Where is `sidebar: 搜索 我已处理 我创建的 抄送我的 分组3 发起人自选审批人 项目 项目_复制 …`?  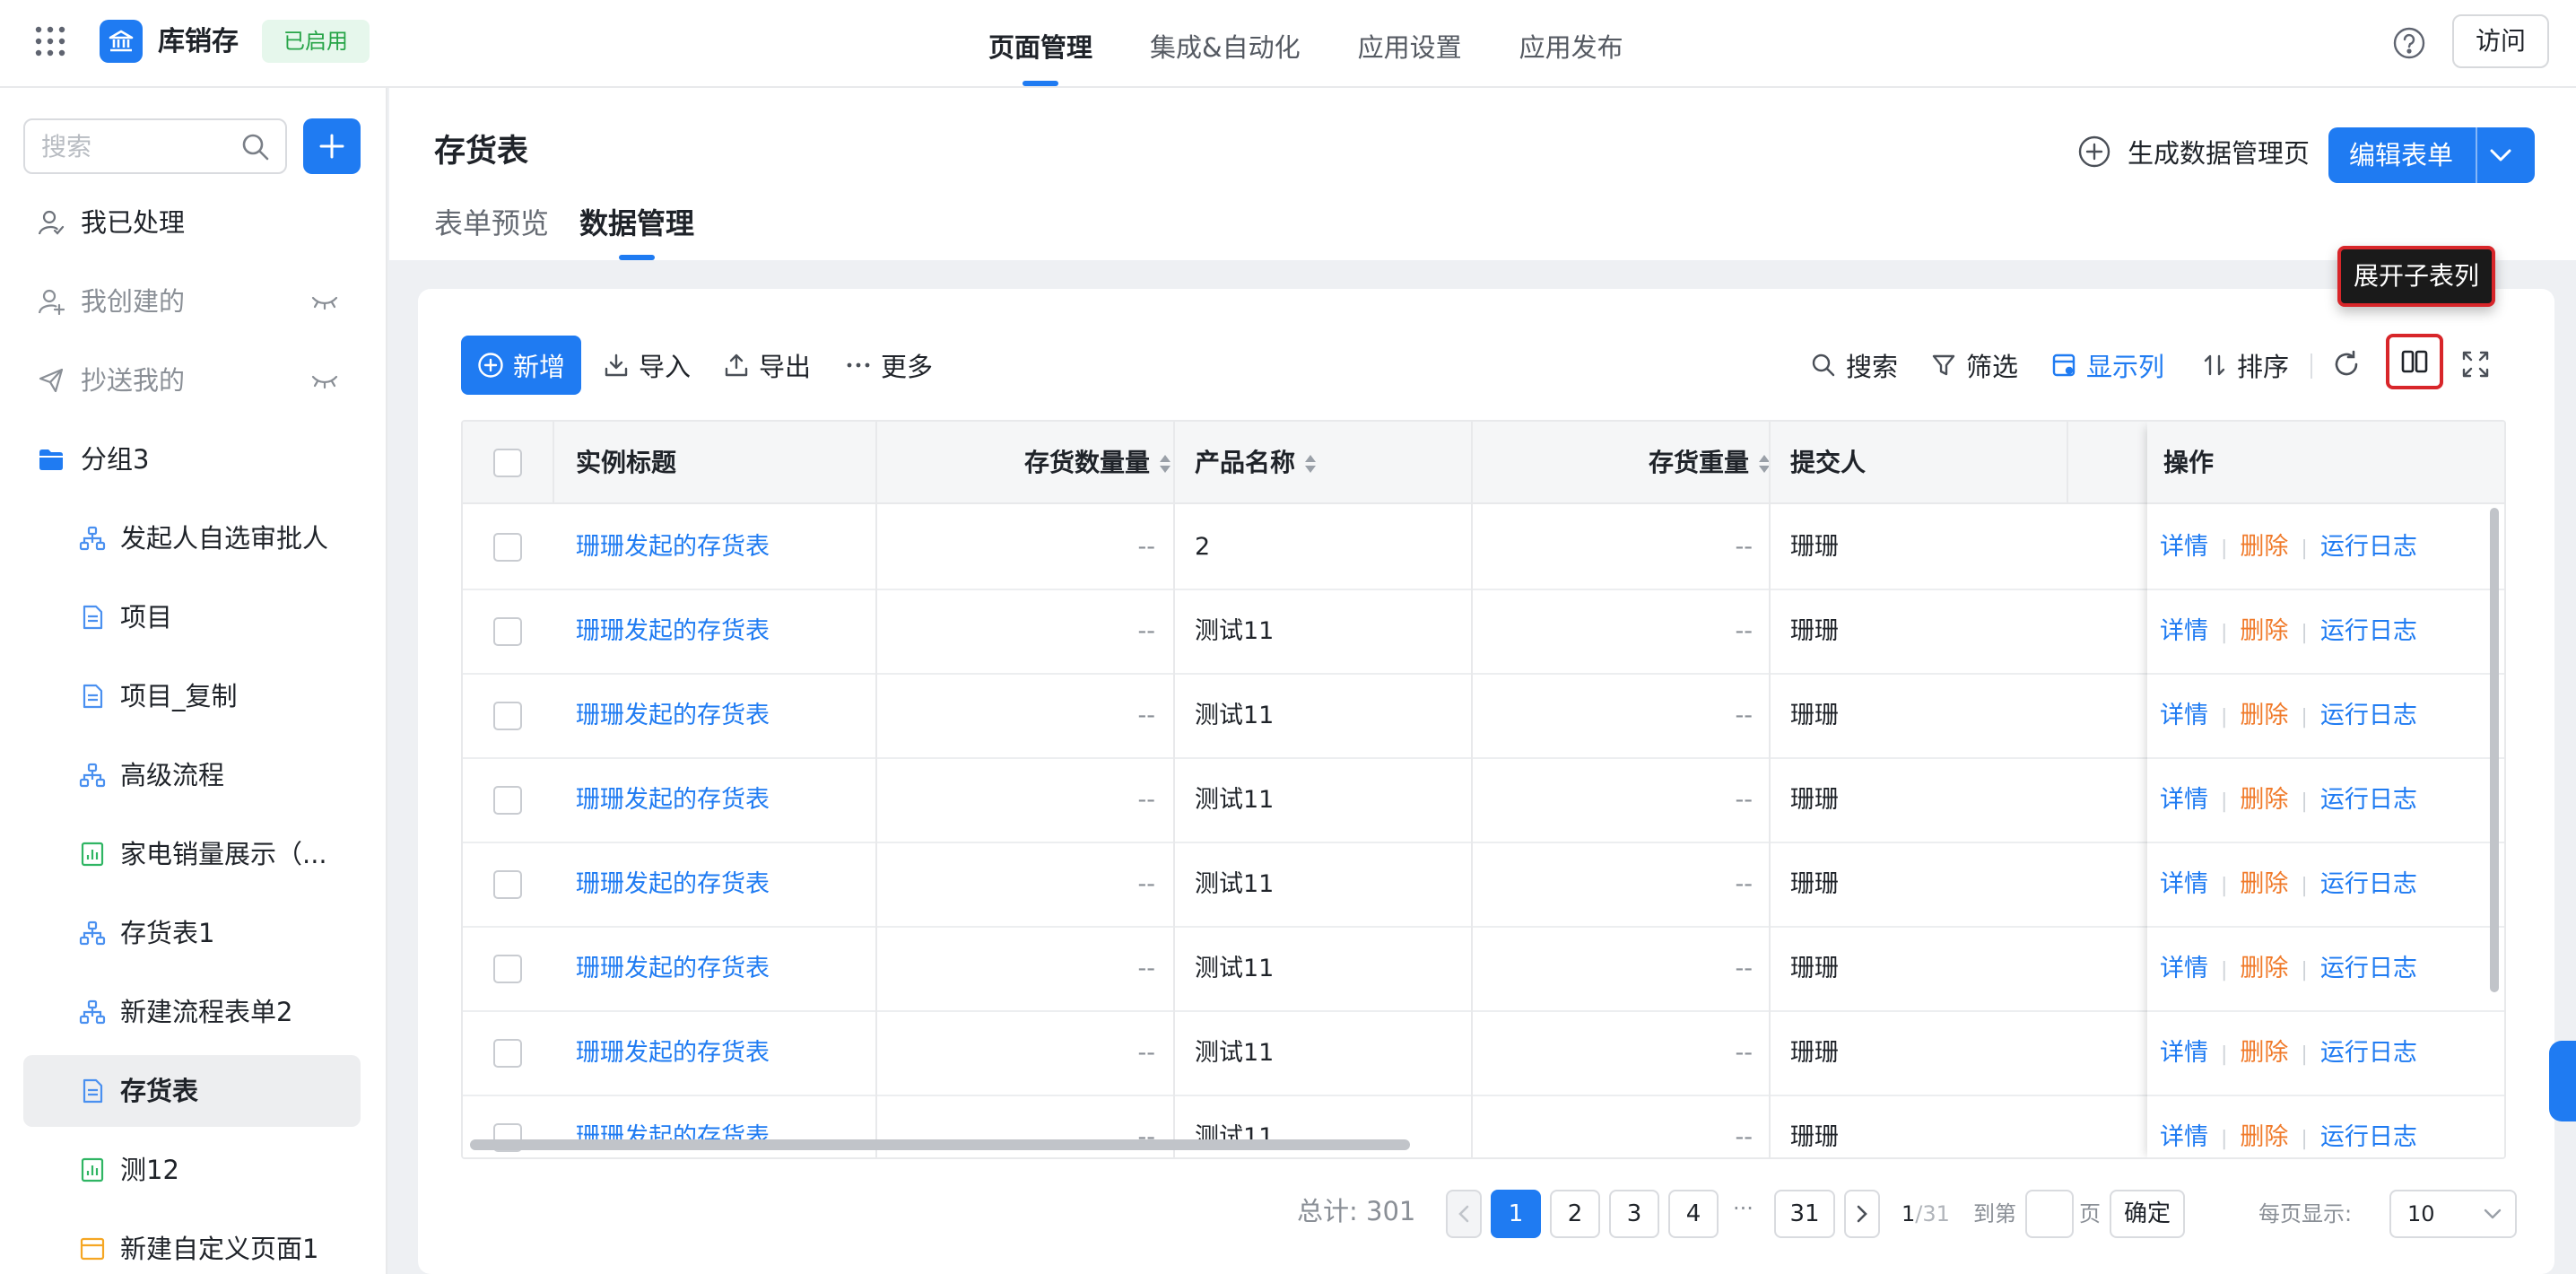 sidebar: 搜索 我已处理 我创建的 抄送我的 分组3 发起人自选审批人 项目 项目_复制 … is located at coordinates (193, 681).